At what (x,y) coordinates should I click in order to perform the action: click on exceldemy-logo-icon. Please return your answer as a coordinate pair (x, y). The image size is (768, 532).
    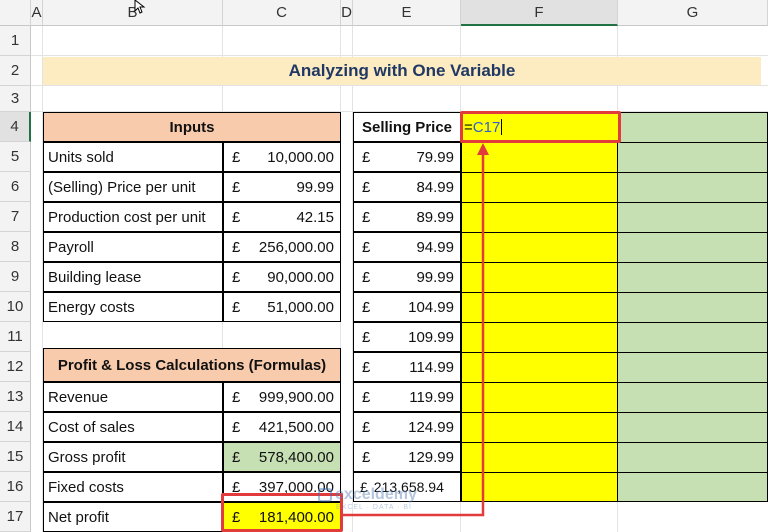
    Looking at the image, I should click on (325, 495).